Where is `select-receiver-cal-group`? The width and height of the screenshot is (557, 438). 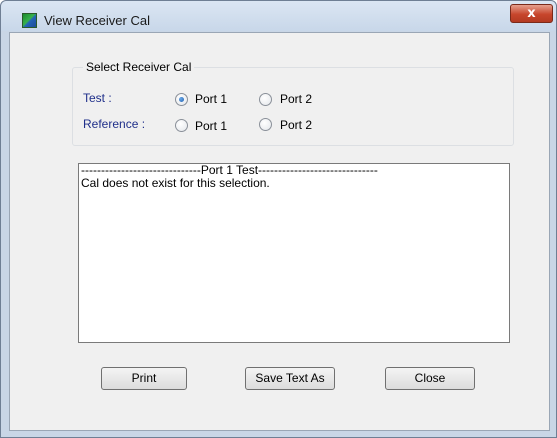 select-receiver-cal-group is located at coordinates (293, 106).